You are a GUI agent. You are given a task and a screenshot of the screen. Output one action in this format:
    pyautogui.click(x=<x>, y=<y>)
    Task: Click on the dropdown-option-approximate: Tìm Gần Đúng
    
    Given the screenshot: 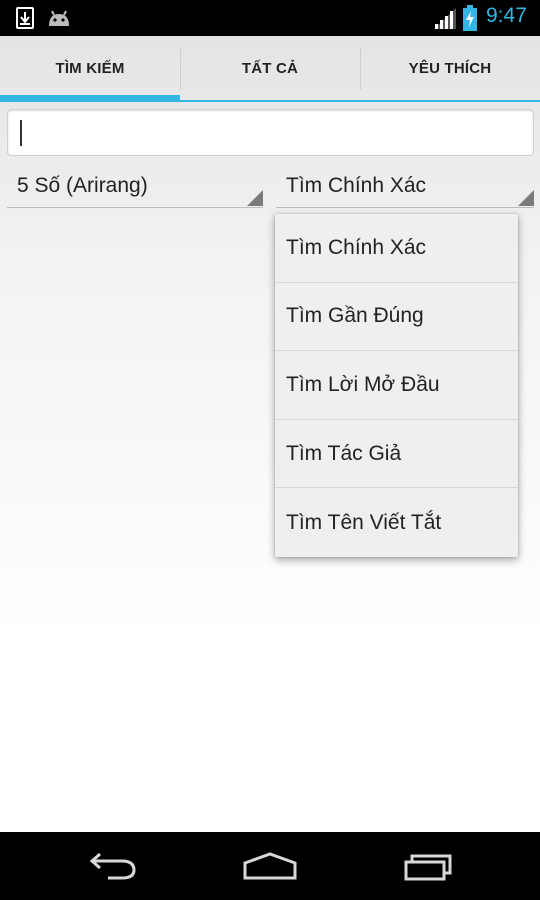 What is the action you would take?
    pyautogui.click(x=396, y=317)
    